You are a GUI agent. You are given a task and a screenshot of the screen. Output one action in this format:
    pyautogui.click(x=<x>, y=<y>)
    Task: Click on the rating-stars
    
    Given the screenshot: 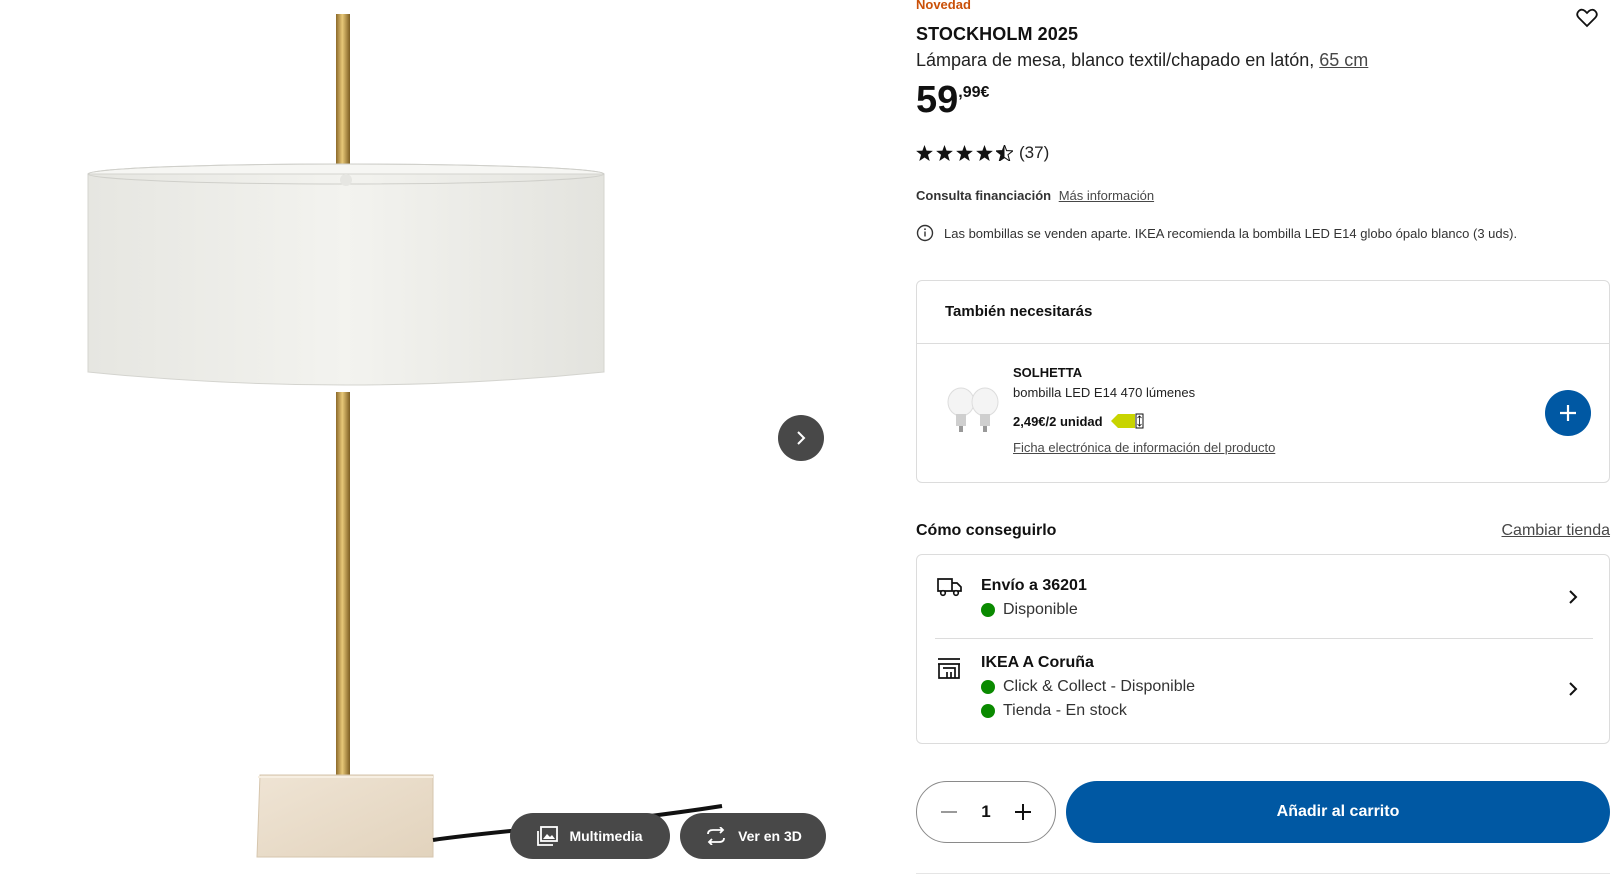 What is the action you would take?
    pyautogui.click(x=964, y=153)
    